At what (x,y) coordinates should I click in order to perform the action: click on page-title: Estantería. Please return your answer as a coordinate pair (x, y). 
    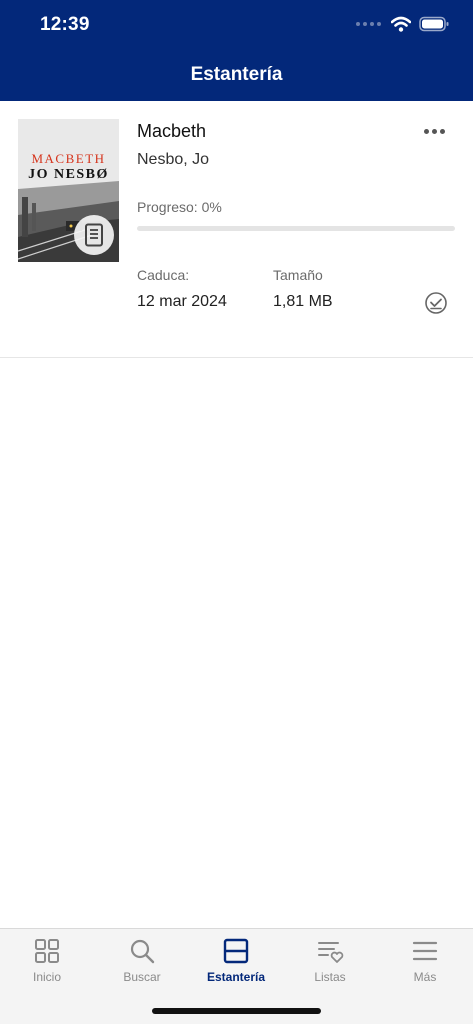
    Looking at the image, I should click on (236, 74).